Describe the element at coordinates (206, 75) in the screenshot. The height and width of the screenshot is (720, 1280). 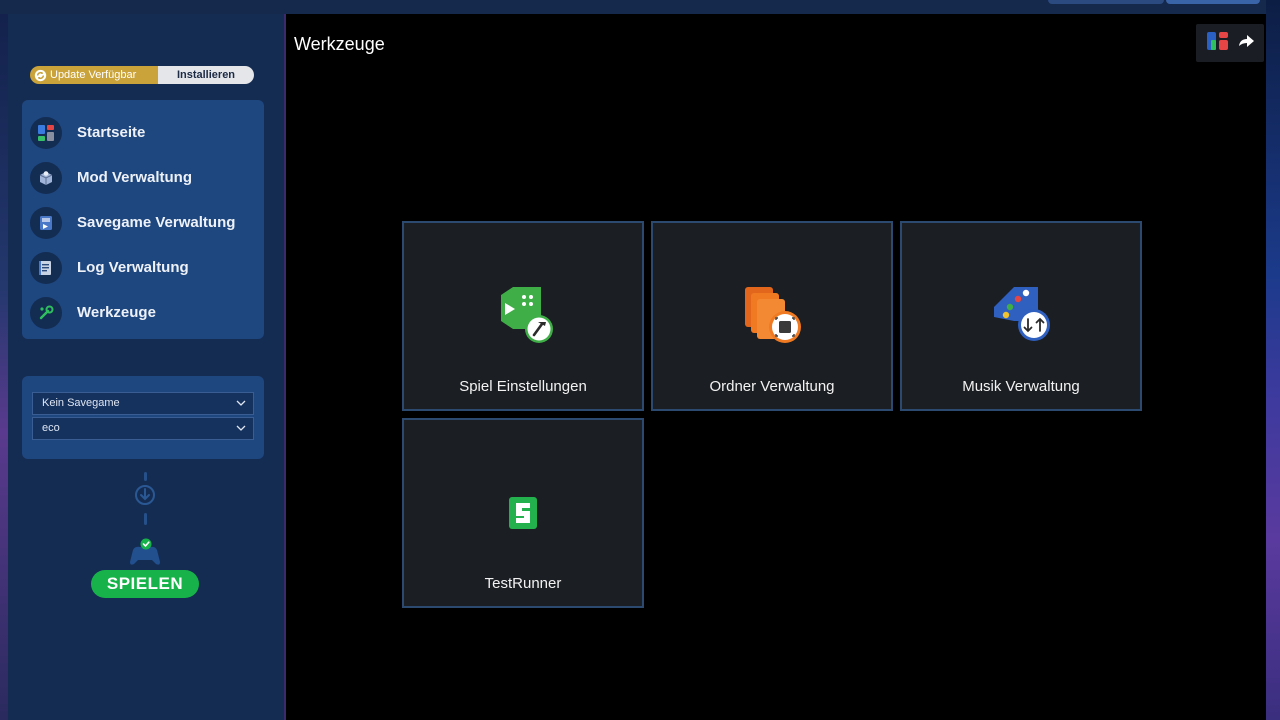
I see `install-button: Installieren` at that location.